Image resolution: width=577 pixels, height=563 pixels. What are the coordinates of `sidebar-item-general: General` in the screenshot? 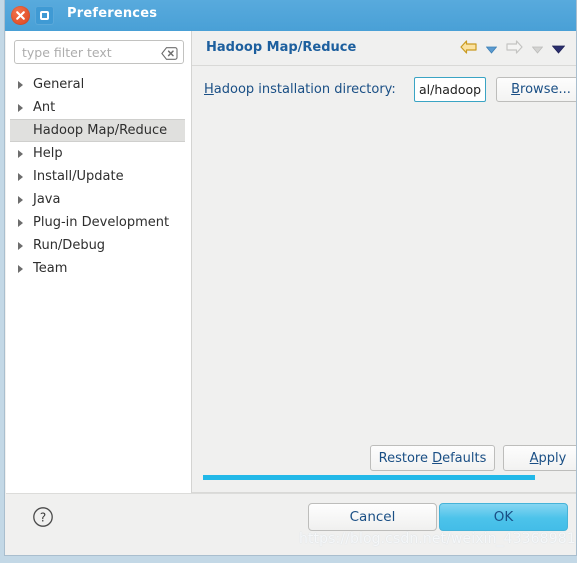 It's located at (99, 84).